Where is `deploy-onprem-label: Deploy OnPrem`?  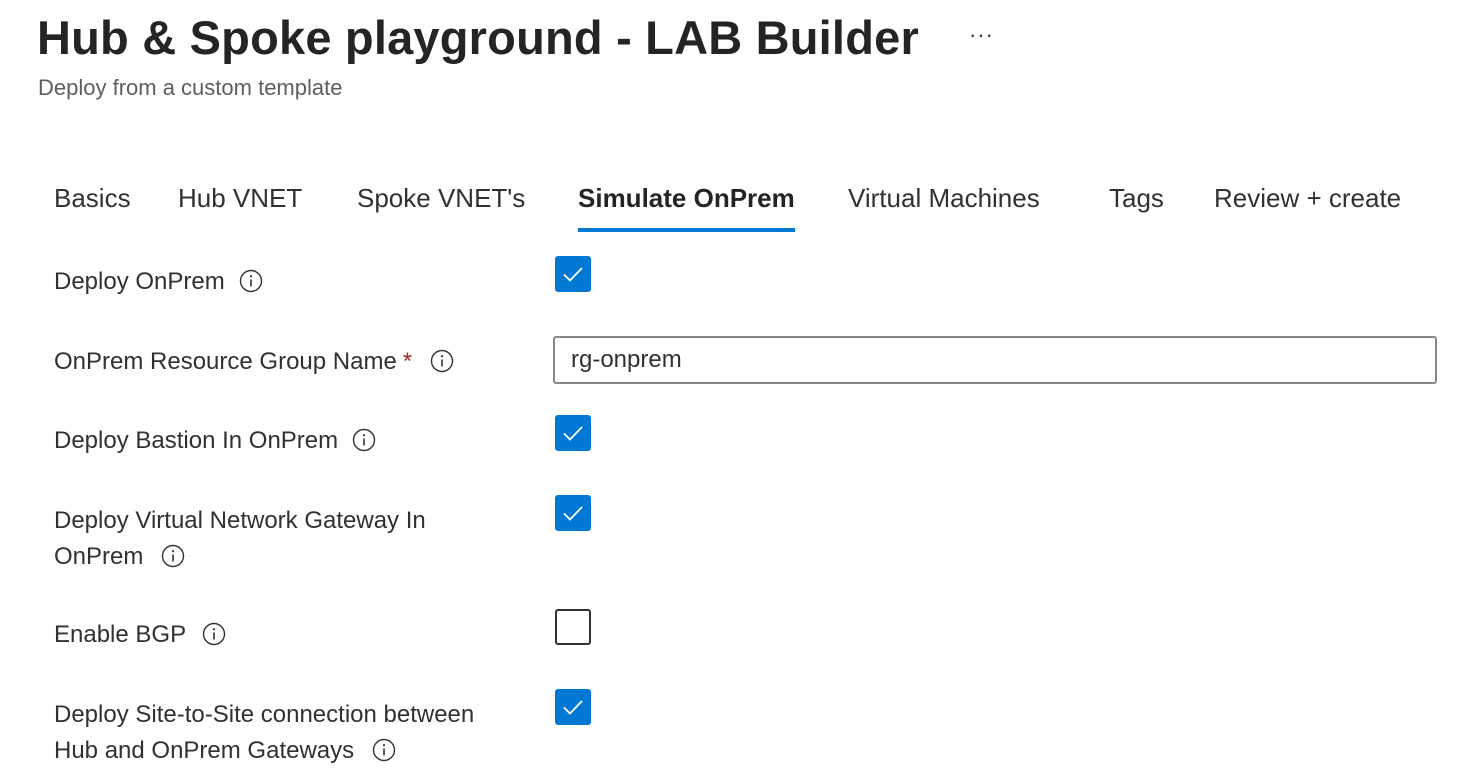
deploy-onprem-label: Deploy OnPrem is located at coordinates (139, 281).